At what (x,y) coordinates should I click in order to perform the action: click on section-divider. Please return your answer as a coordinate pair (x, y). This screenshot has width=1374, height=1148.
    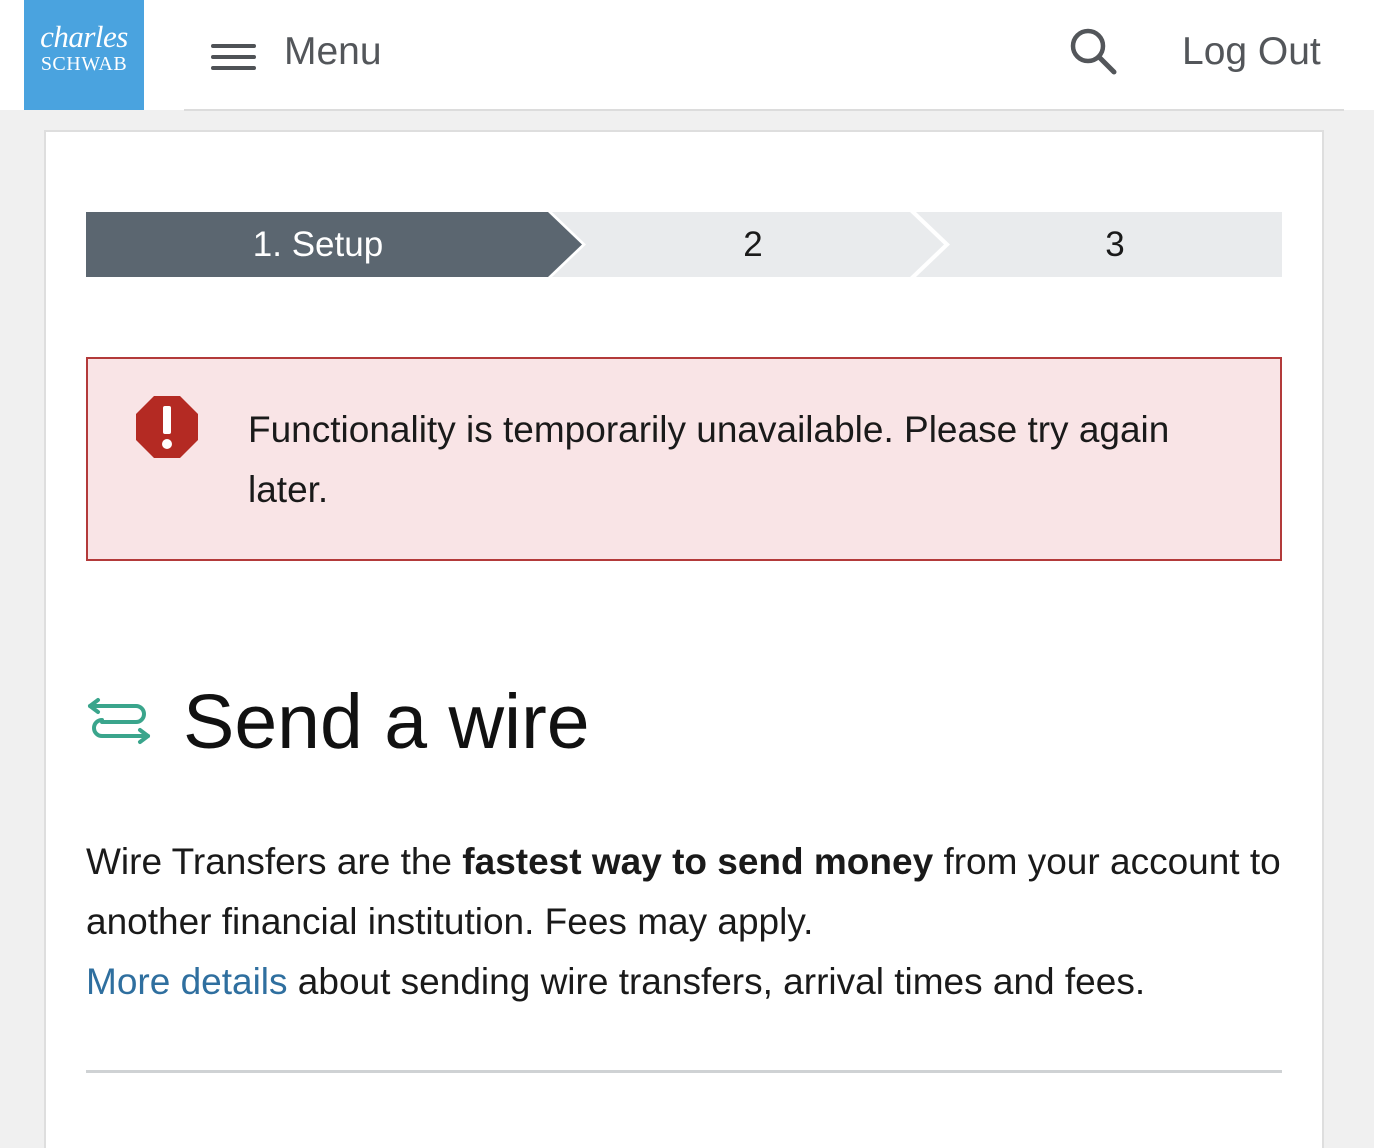
    Looking at the image, I should click on (684, 1071).